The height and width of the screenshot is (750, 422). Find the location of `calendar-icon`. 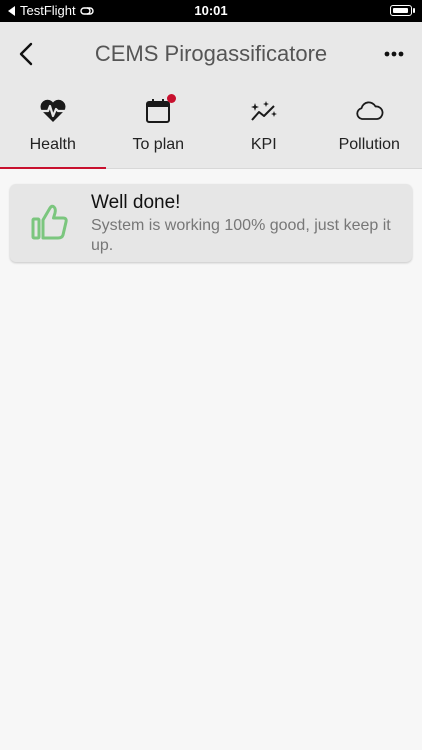

calendar-icon is located at coordinates (160, 110).